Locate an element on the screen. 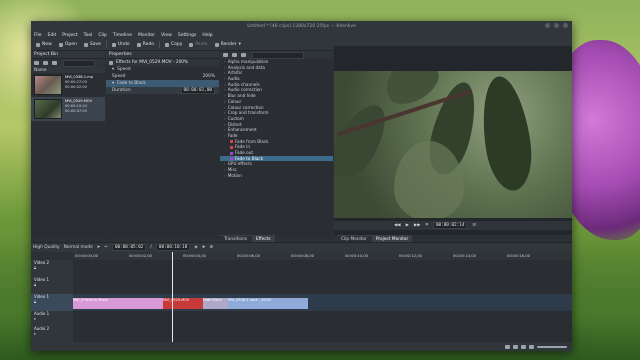  clip-usage: 00:00:07:00 is located at coordinates (76, 111).